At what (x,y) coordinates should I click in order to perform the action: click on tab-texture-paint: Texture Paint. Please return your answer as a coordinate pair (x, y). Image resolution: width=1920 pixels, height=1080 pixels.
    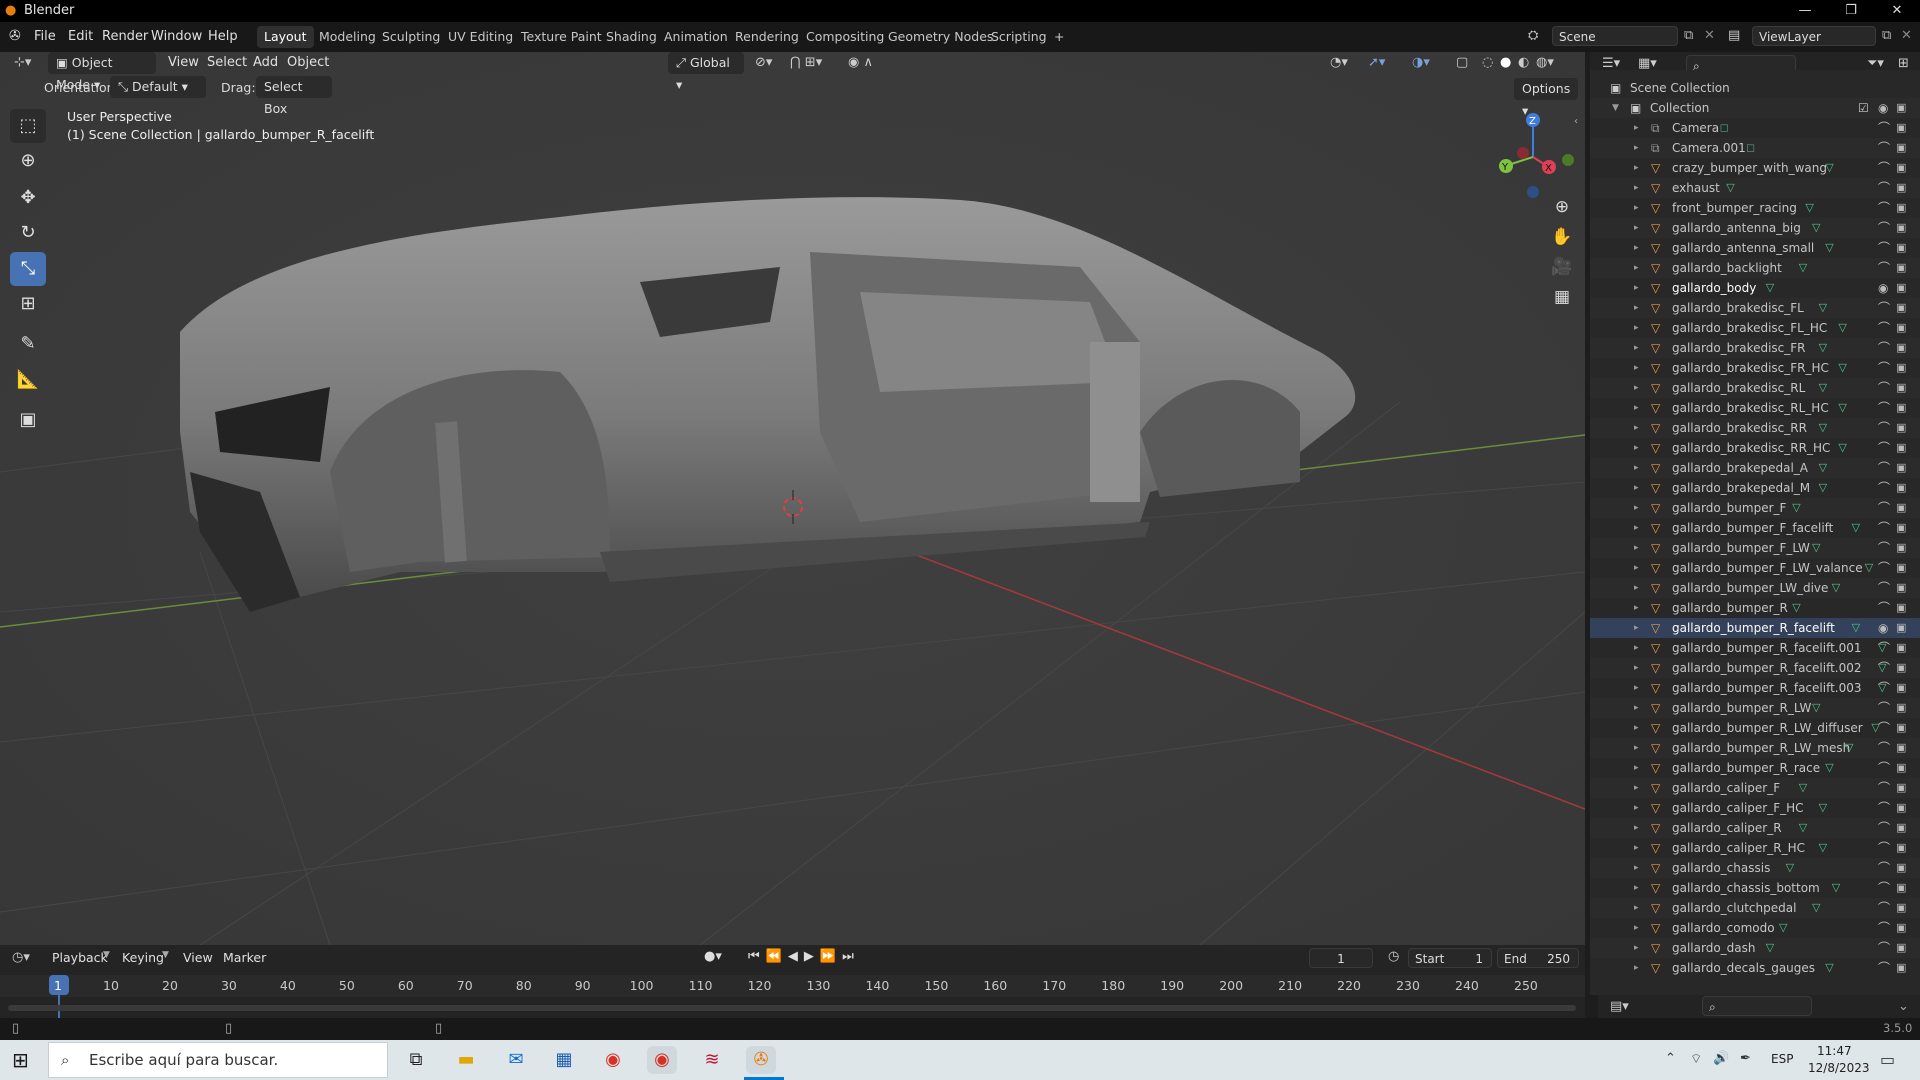
    Looking at the image, I should click on (561, 37).